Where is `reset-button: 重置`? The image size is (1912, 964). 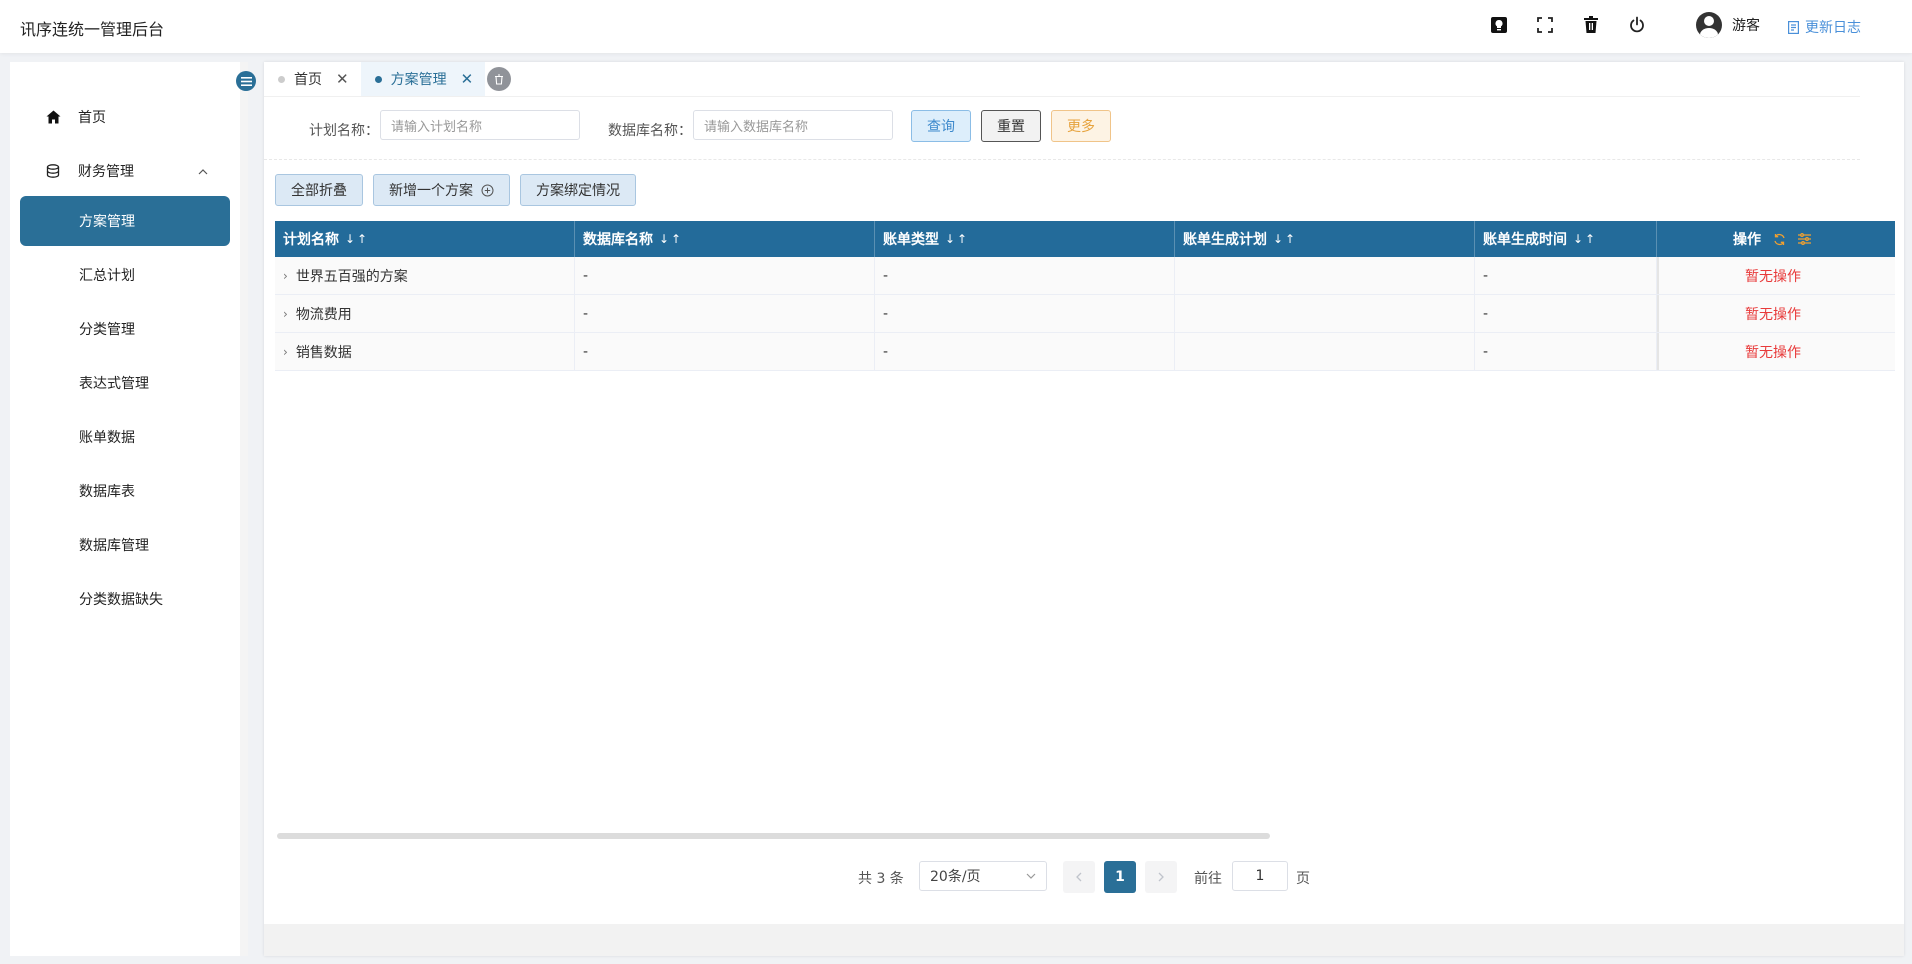 reset-button: 重置 is located at coordinates (1011, 126).